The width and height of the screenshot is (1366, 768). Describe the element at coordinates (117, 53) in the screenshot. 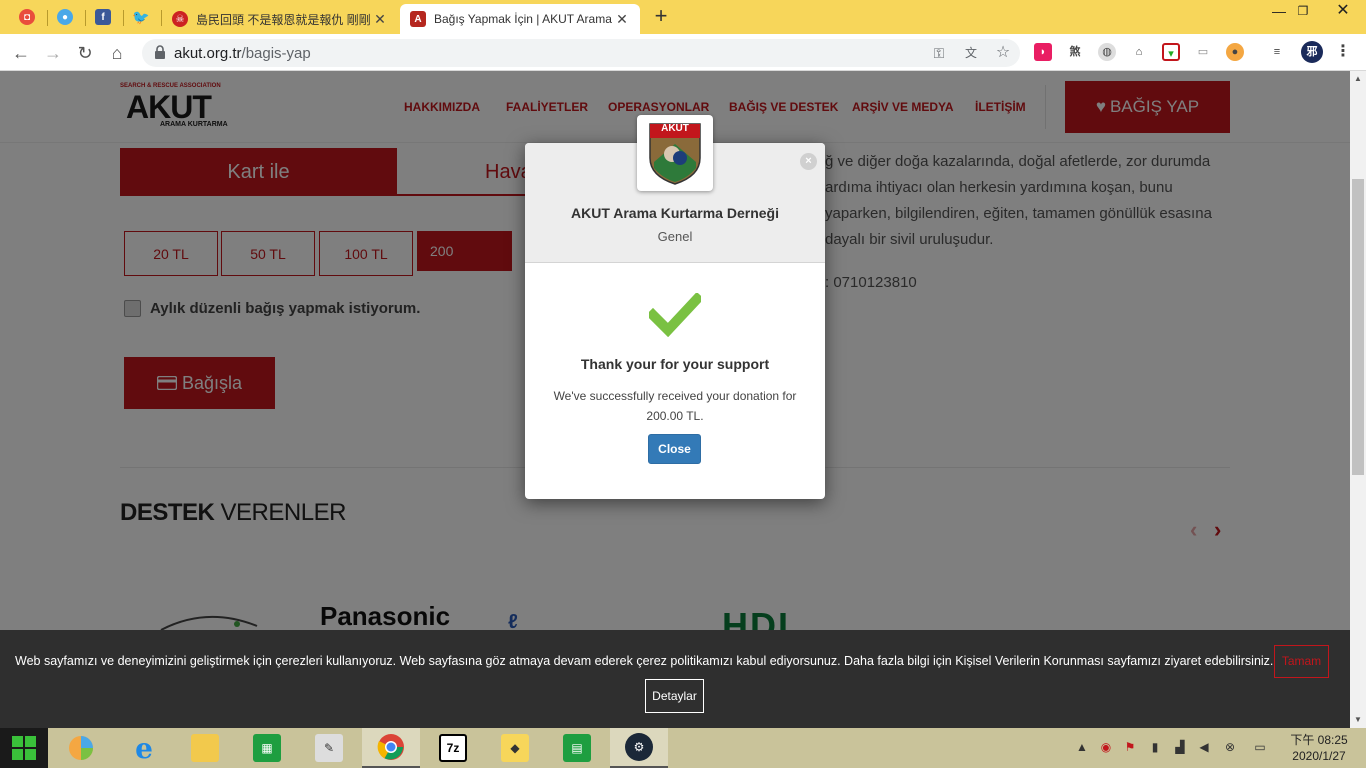

I see `home-icon: ⌂` at that location.